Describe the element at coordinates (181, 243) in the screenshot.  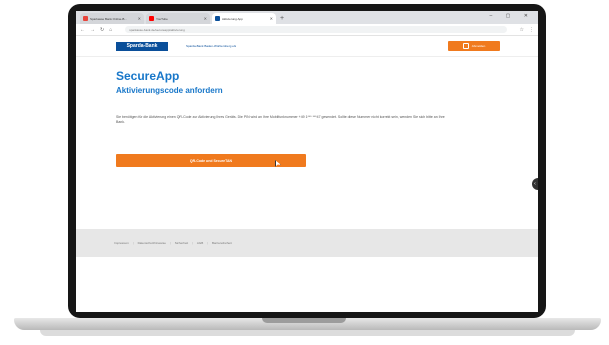
I see `footer-link-sicherheit: Sicherheit` at that location.